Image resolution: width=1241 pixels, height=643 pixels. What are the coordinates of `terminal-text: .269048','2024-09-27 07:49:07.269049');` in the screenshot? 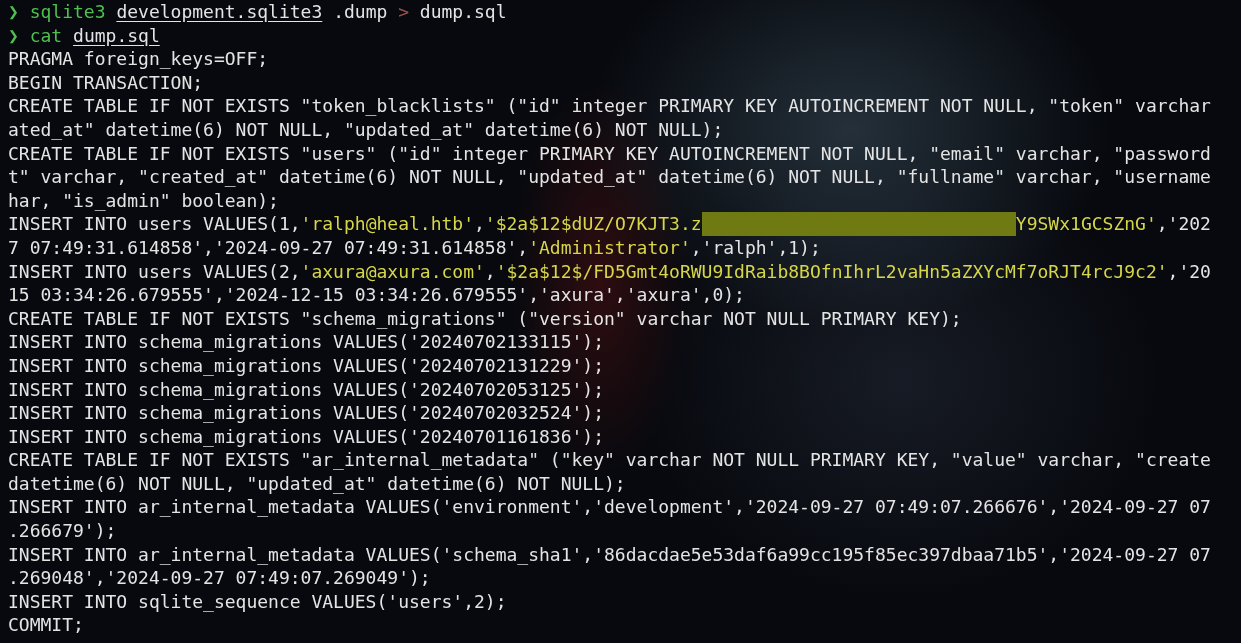 It's located at (219, 578).